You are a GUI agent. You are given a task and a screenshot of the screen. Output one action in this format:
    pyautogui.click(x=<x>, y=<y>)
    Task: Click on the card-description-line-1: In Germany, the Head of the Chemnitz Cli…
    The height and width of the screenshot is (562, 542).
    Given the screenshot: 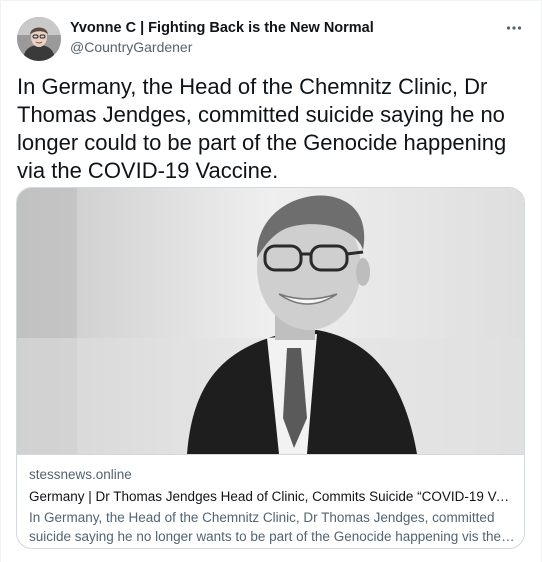 What is the action you would take?
    pyautogui.click(x=262, y=517)
    